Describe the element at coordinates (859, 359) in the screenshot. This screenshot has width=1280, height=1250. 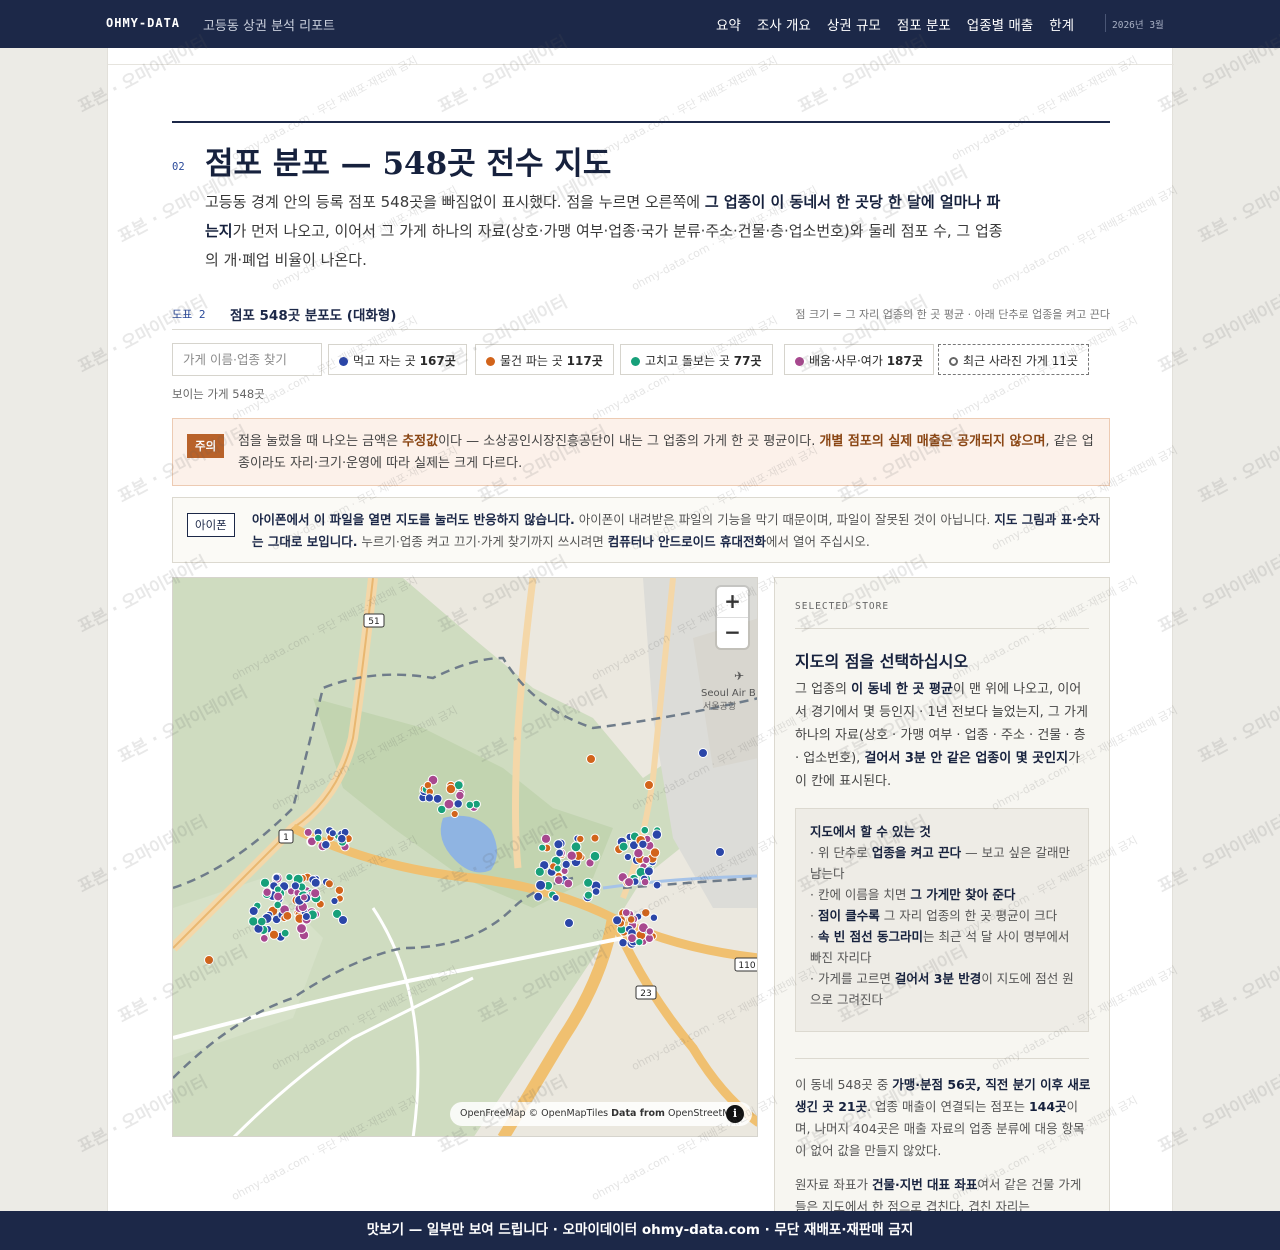
I see `filter-chip-leisure: 배움·사무·여가 187곳` at that location.